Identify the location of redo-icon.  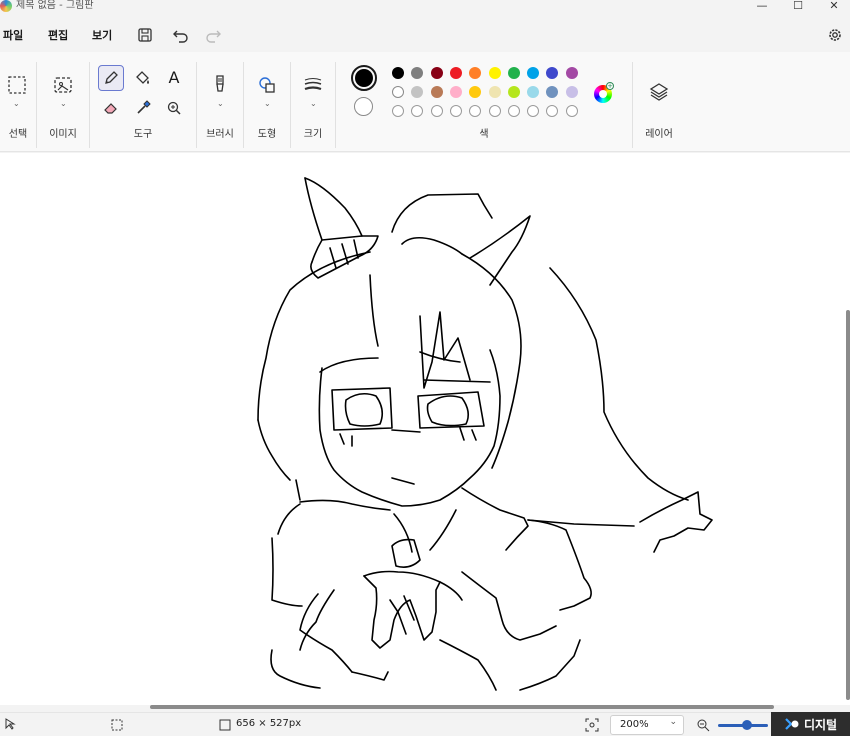
(213, 35).